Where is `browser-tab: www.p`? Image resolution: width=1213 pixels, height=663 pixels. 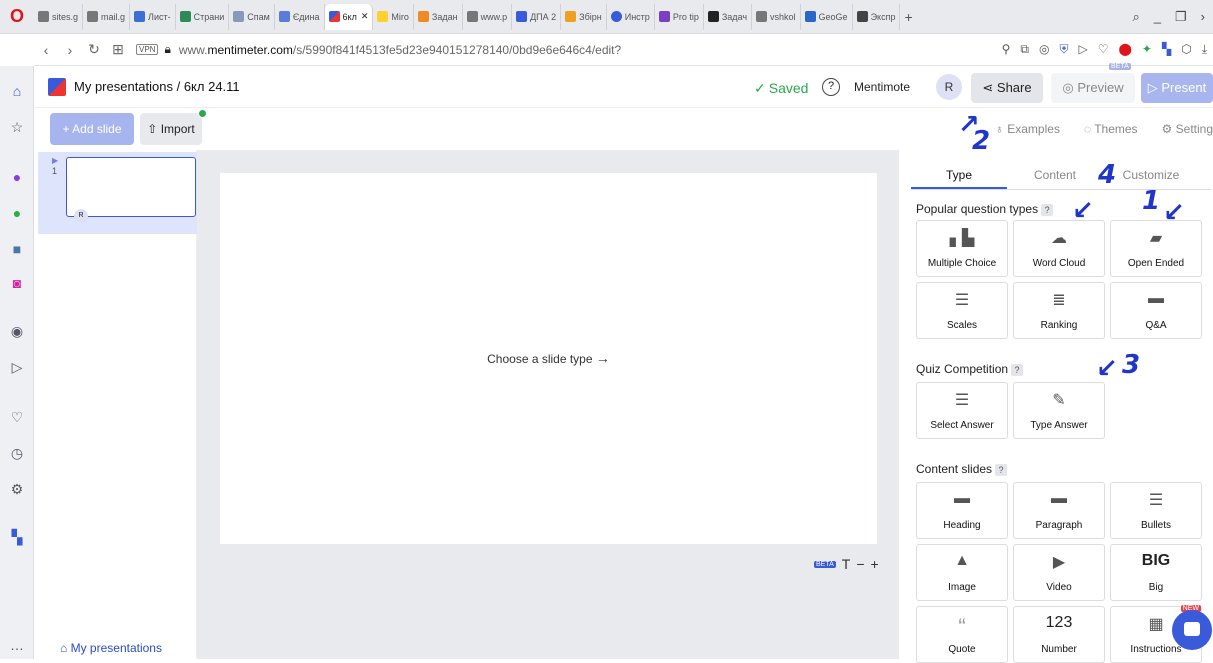 browser-tab: www.p is located at coordinates (488, 16).